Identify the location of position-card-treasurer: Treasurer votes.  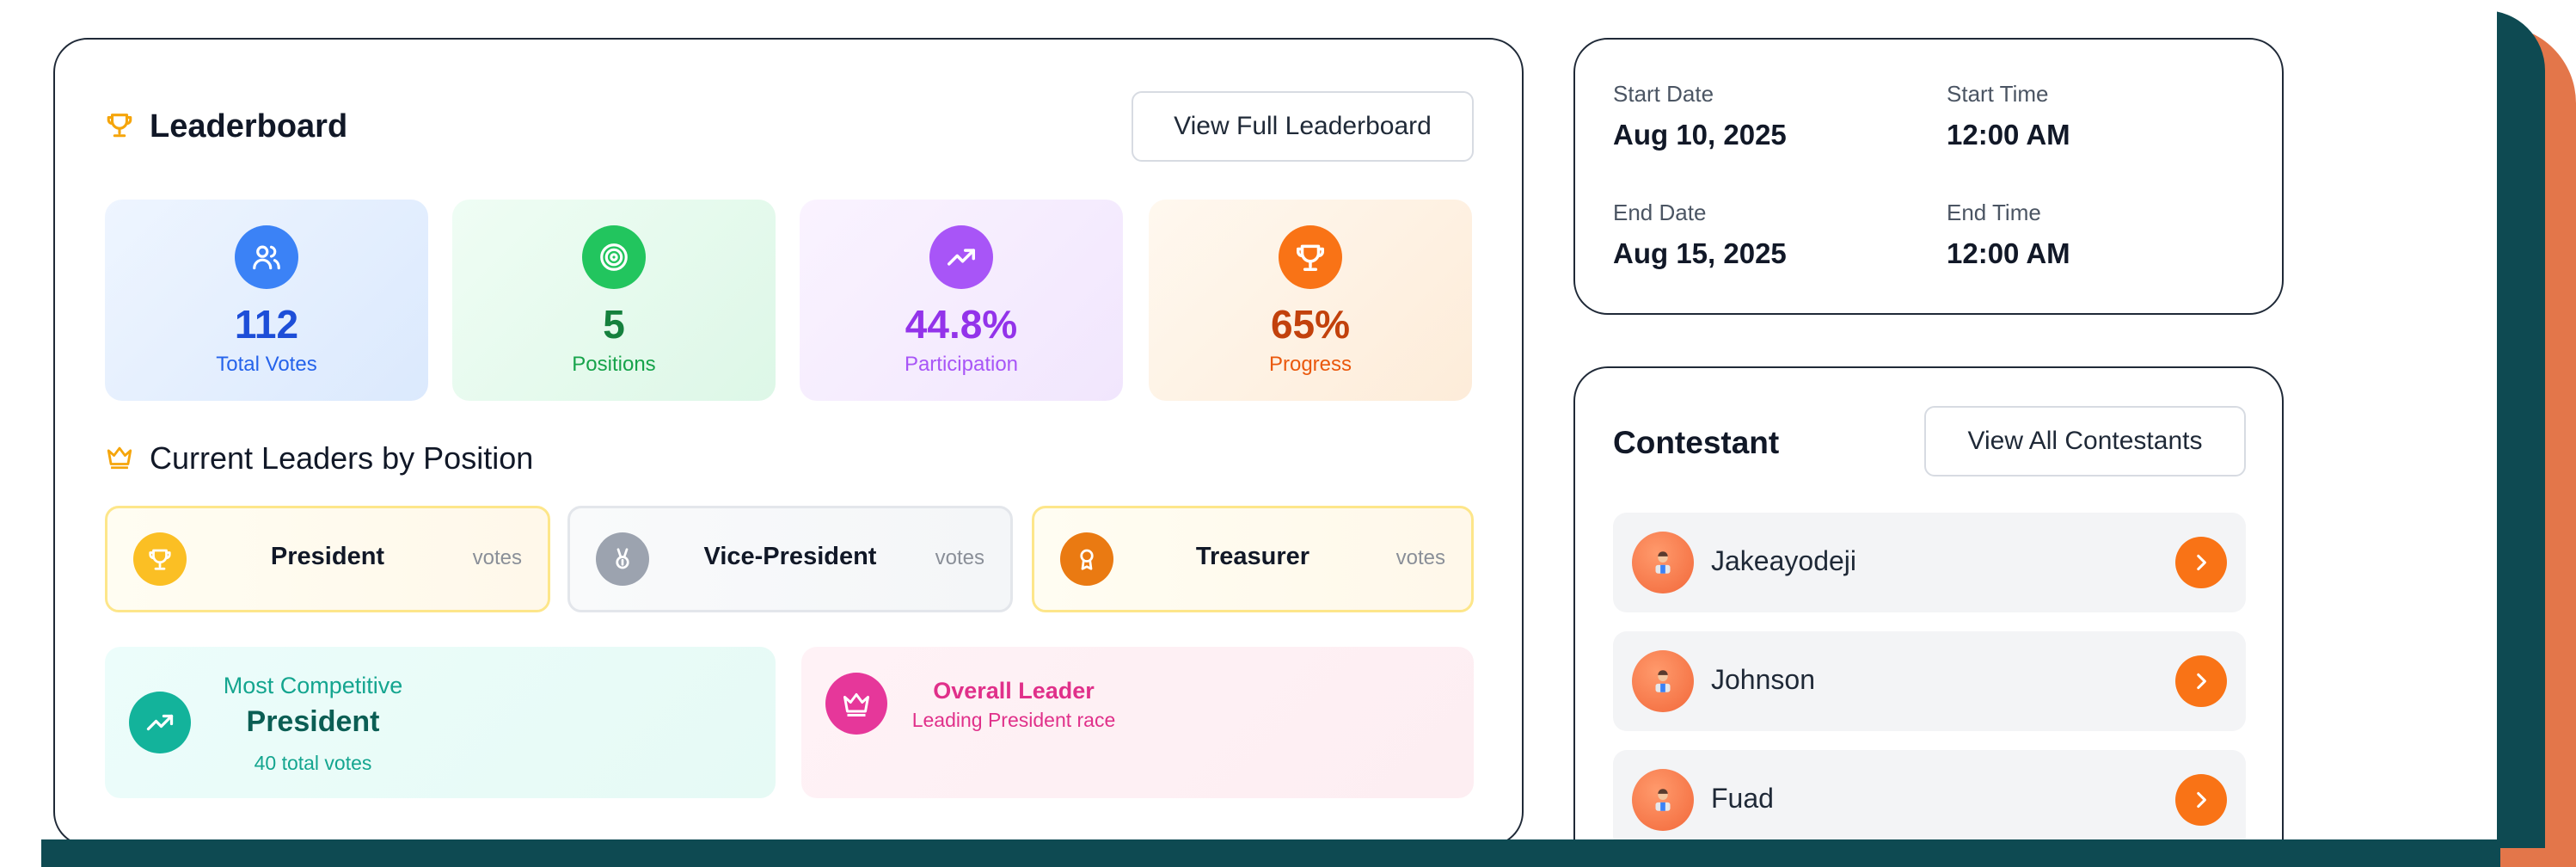
(1253, 559).